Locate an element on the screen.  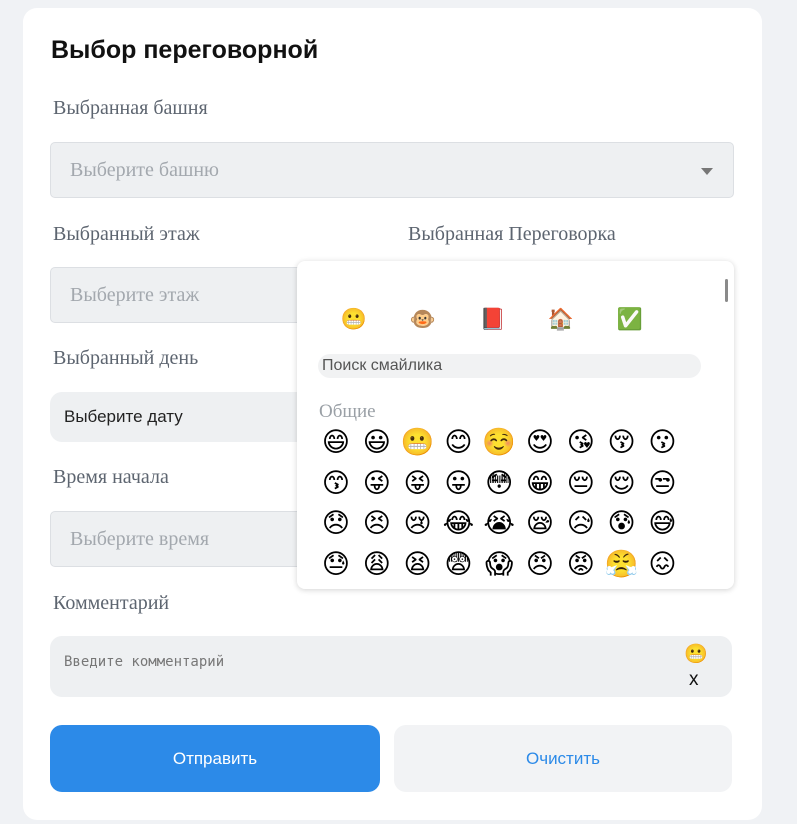
emoji-section-title: Общие is located at coordinates (347, 411).